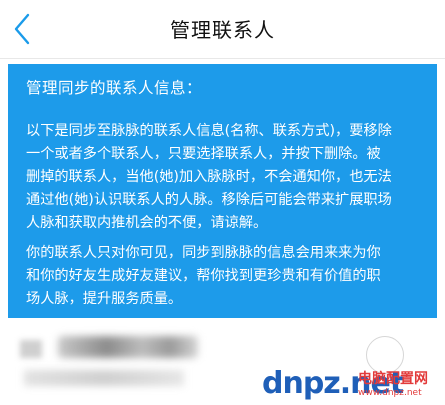  What do you see at coordinates (203, 253) in the screenshot?
I see `info-text-line: 你的联系人只对你可见，同步到脉脉的信息会用来来为你` at bounding box center [203, 253].